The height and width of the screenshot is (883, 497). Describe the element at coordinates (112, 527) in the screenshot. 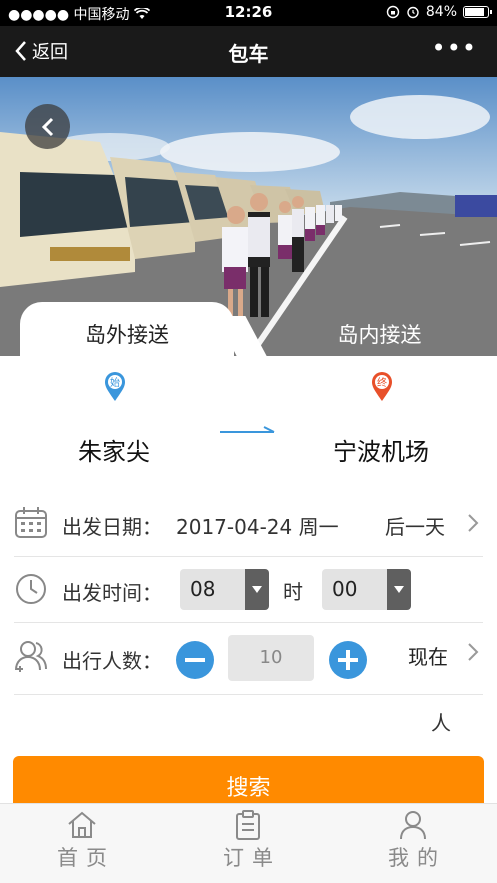

I see `date-label: 出发日期：` at that location.